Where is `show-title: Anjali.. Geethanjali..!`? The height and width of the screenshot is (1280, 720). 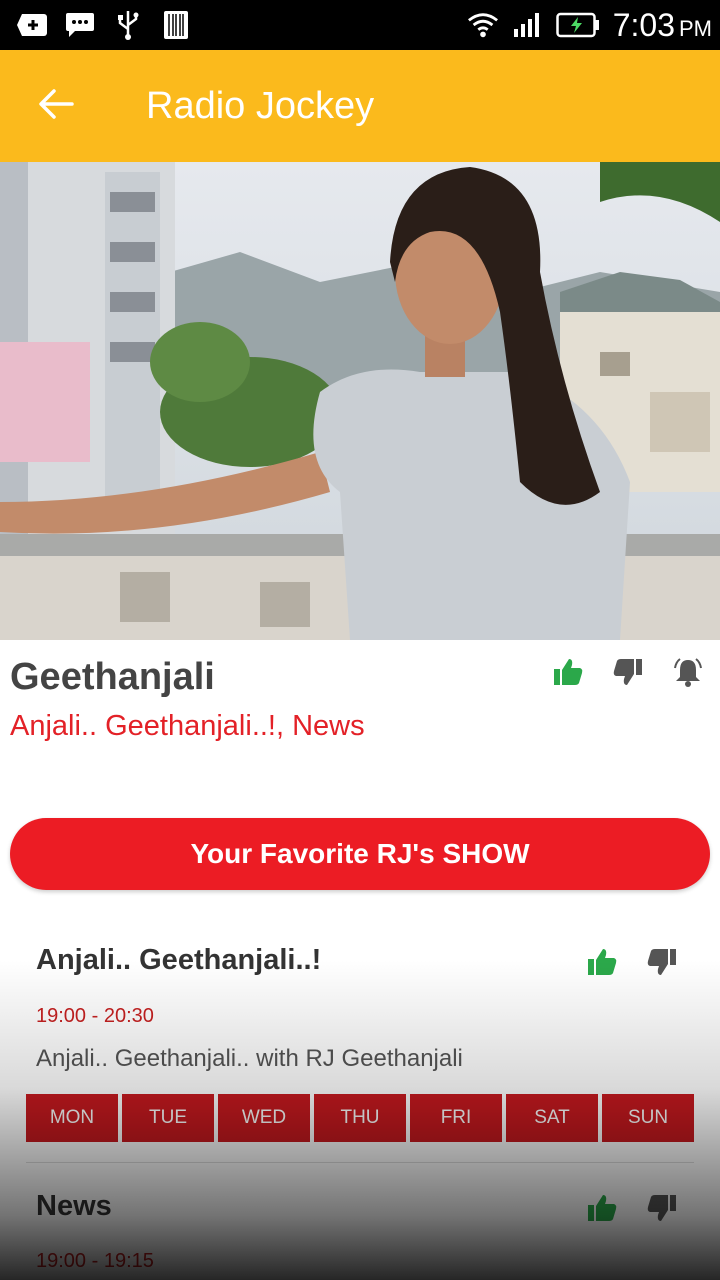 show-title: Anjali.. Geethanjali..! is located at coordinates (179, 960).